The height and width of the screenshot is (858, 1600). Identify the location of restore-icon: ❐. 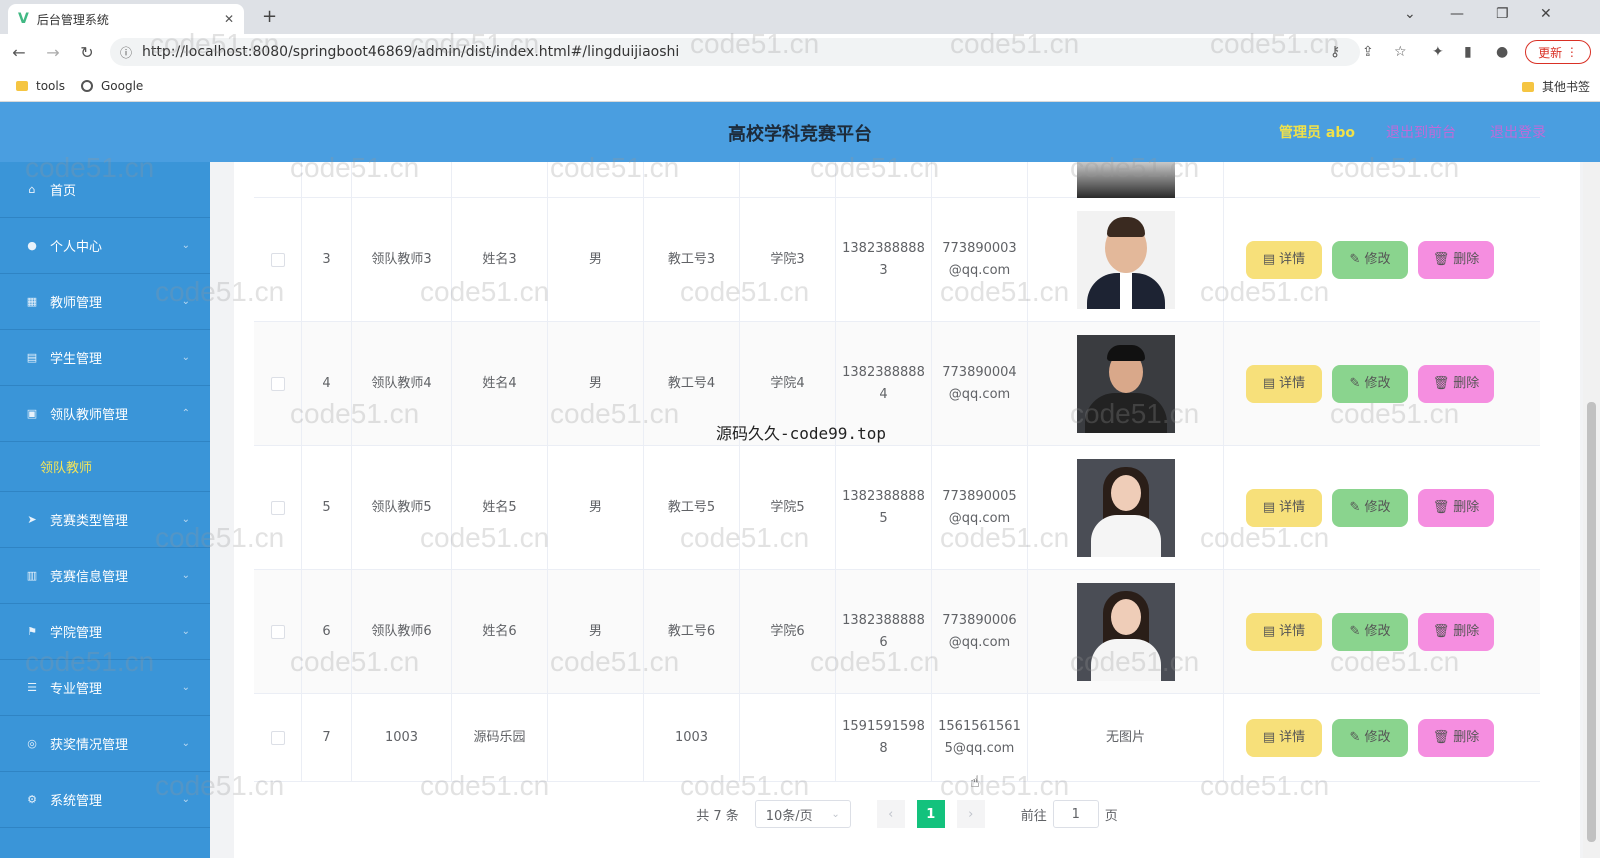
(1502, 14).